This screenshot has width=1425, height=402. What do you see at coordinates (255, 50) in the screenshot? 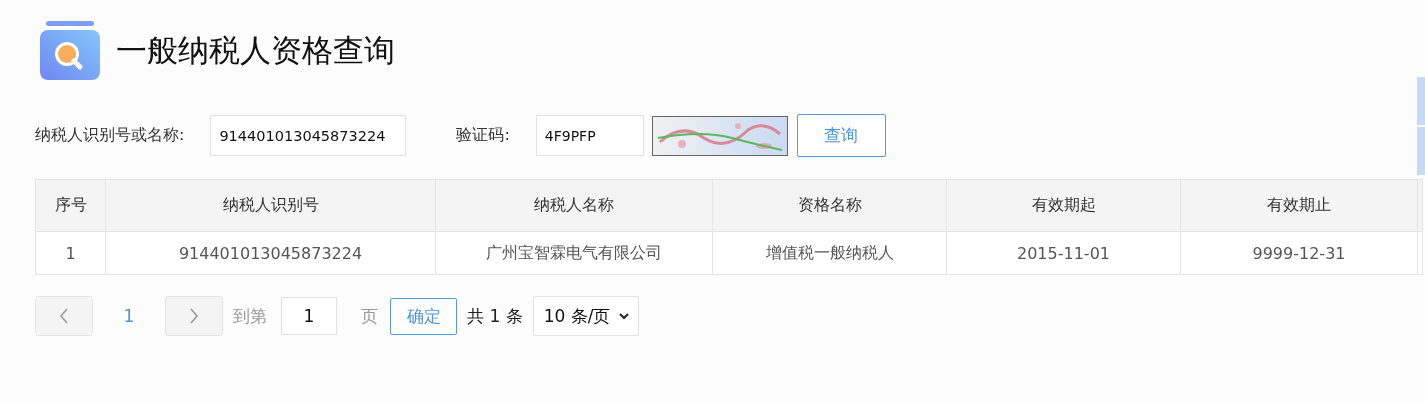
I see `page-title: 一般纳税人资格查询` at bounding box center [255, 50].